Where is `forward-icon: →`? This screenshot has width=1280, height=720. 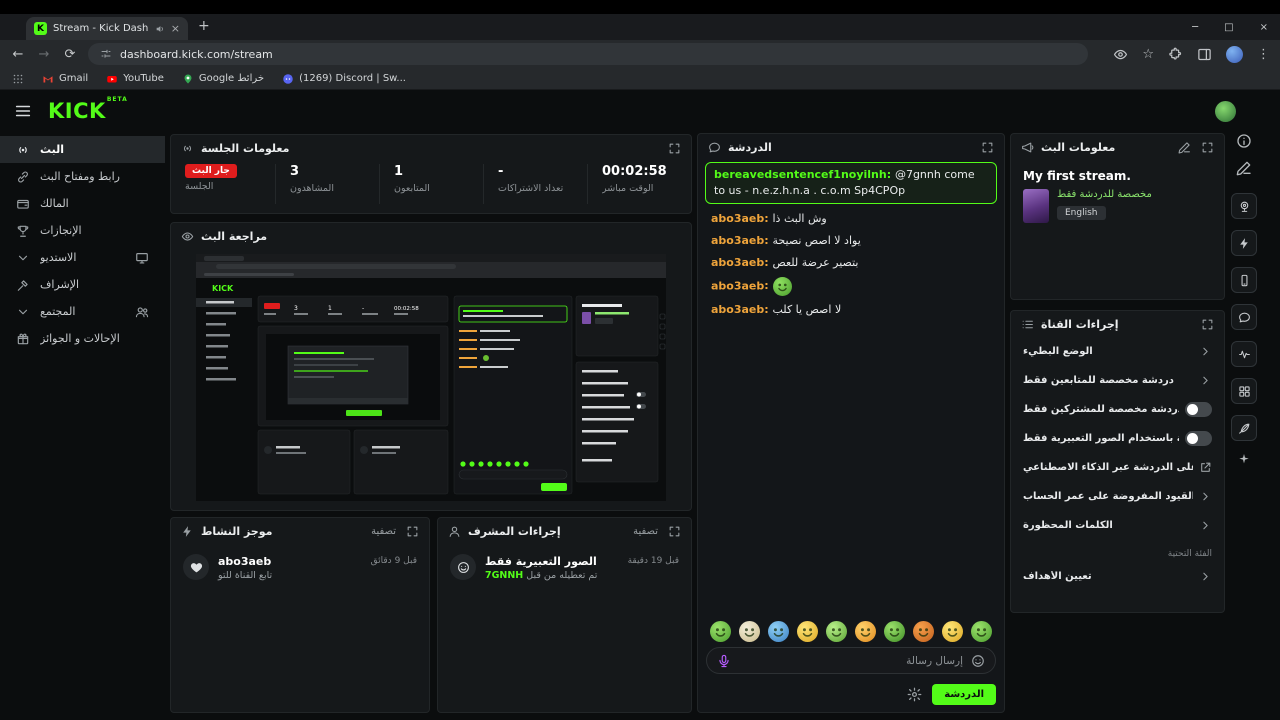 forward-icon: → is located at coordinates (44, 54).